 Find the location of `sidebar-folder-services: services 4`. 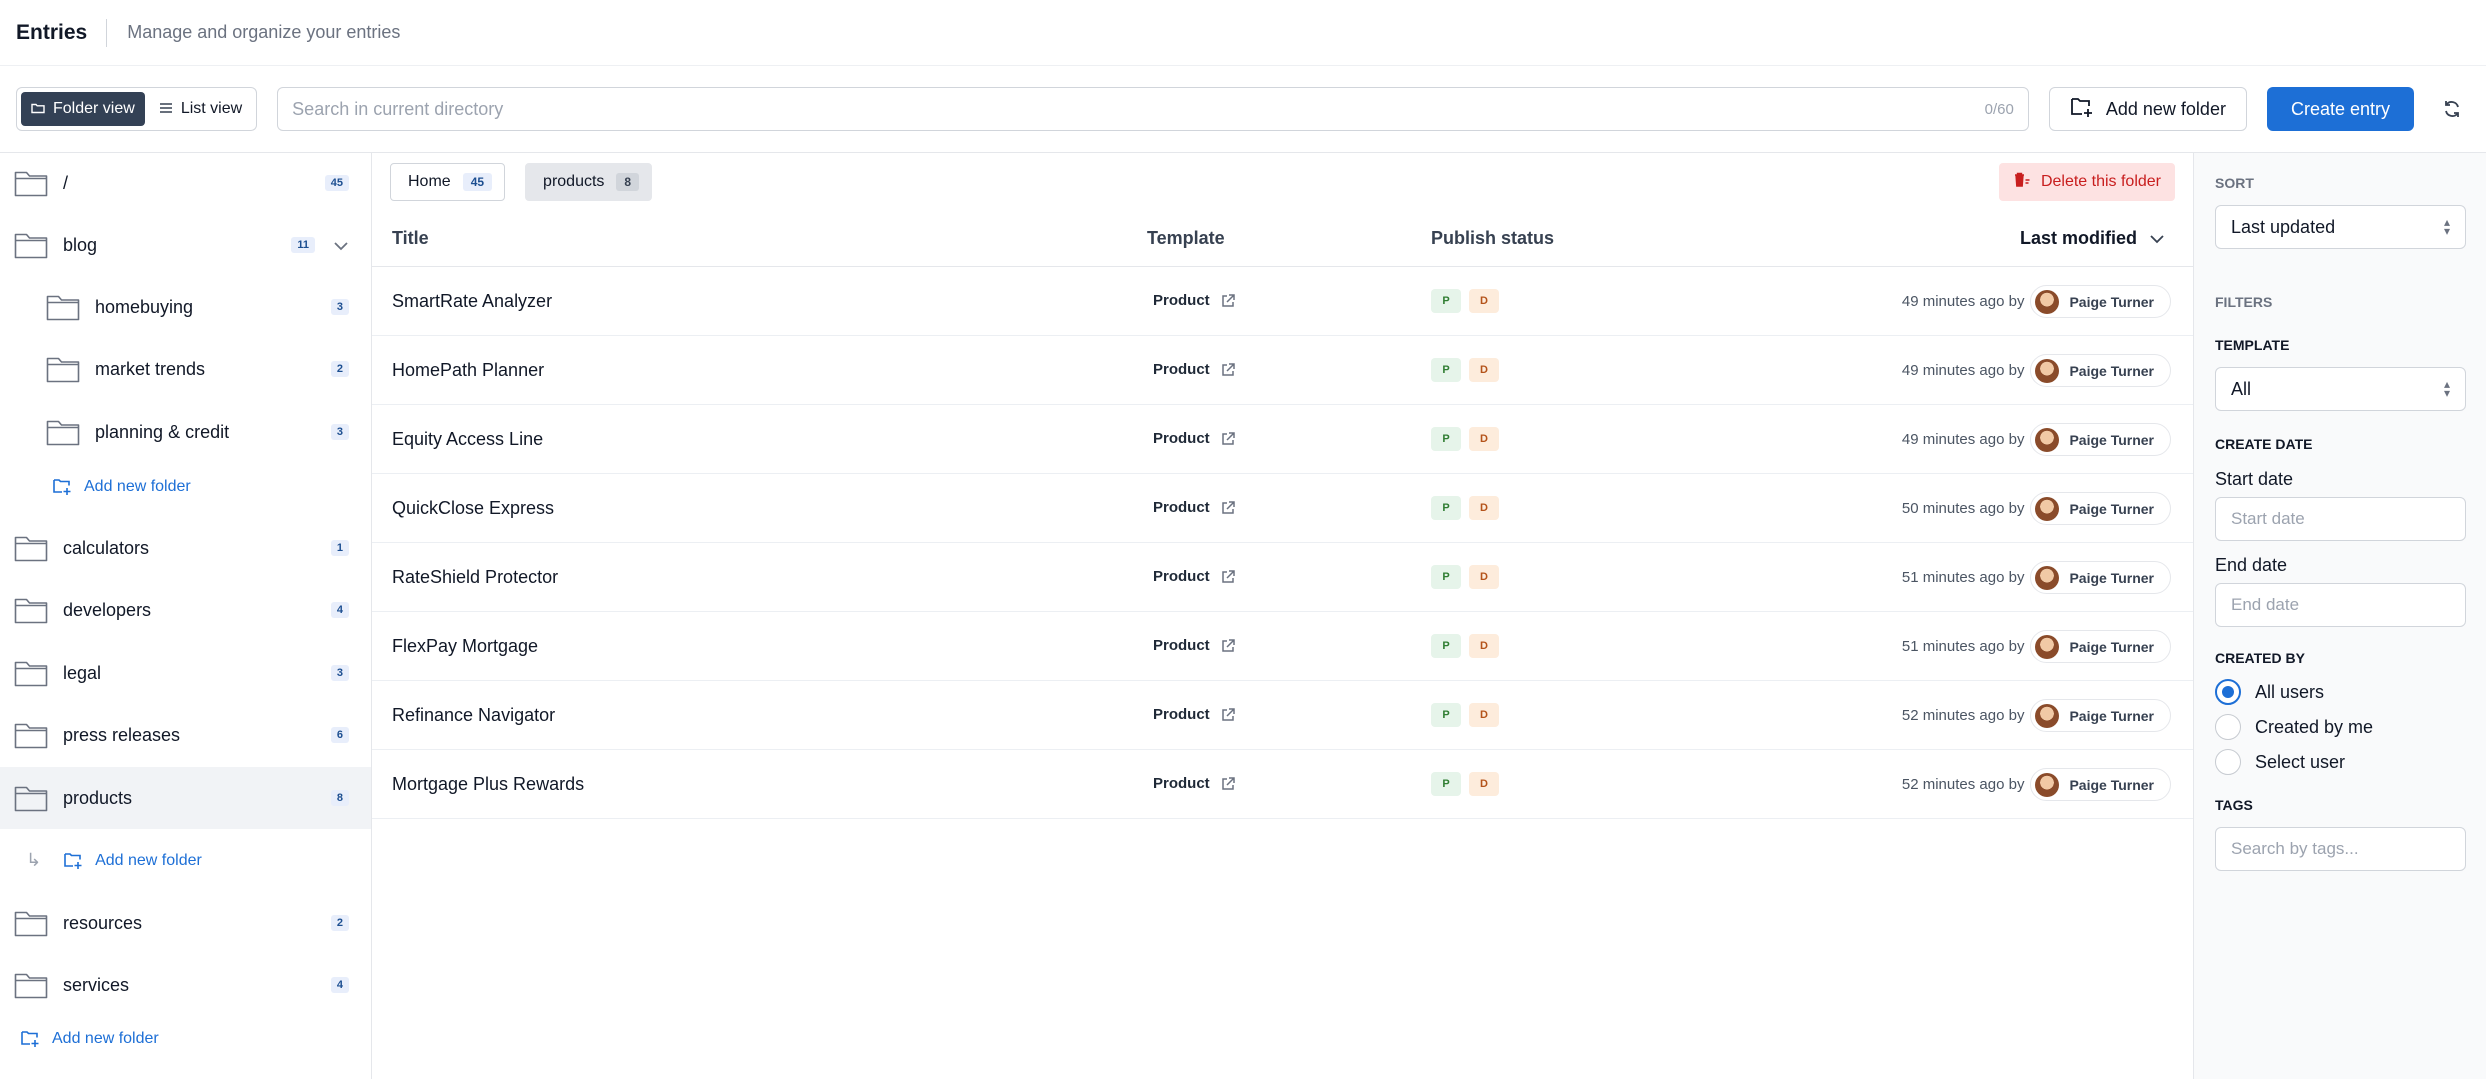

sidebar-folder-services: services 4 is located at coordinates (185, 985).